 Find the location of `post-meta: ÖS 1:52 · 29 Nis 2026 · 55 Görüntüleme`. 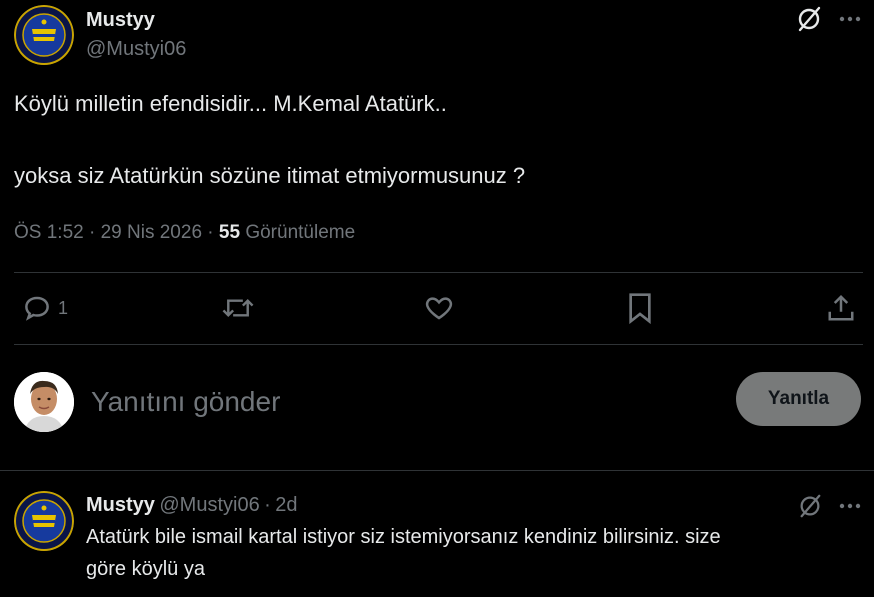

post-meta: ÖS 1:52 · 29 Nis 2026 · 55 Görüntüleme is located at coordinates (184, 233).